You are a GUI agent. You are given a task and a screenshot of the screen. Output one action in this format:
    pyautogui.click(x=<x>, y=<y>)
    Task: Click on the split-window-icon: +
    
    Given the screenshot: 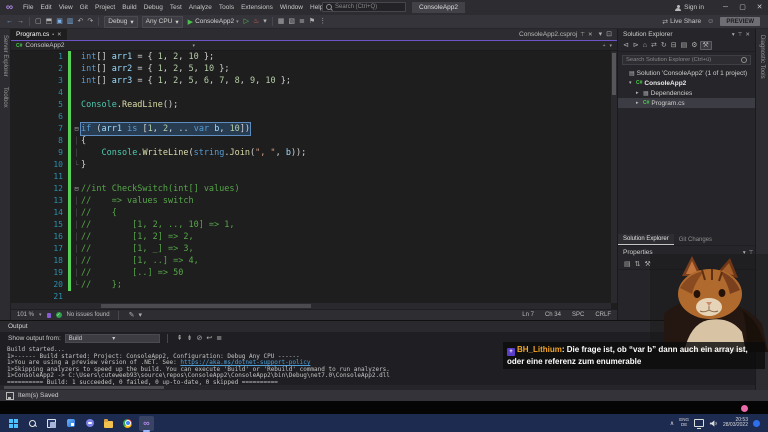 What is the action you would take?
    pyautogui.click(x=604, y=46)
    